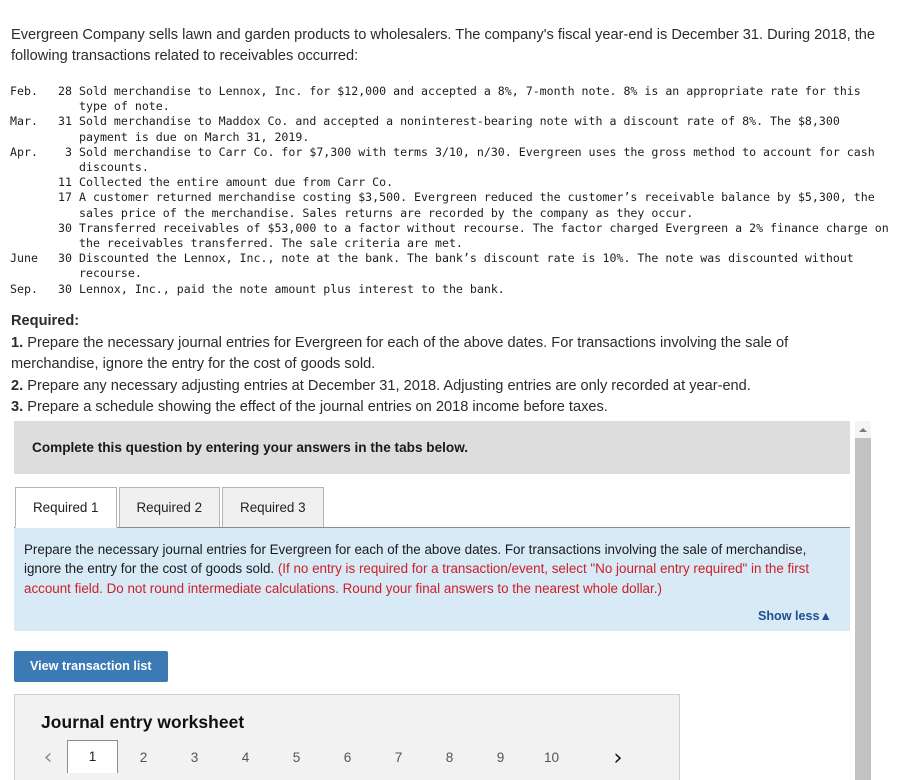 This screenshot has height=780, width=899. I want to click on worksheet-pager: ‹ 1 2 3 4 5 6 7 8 9 10 ›, so click(347, 756).